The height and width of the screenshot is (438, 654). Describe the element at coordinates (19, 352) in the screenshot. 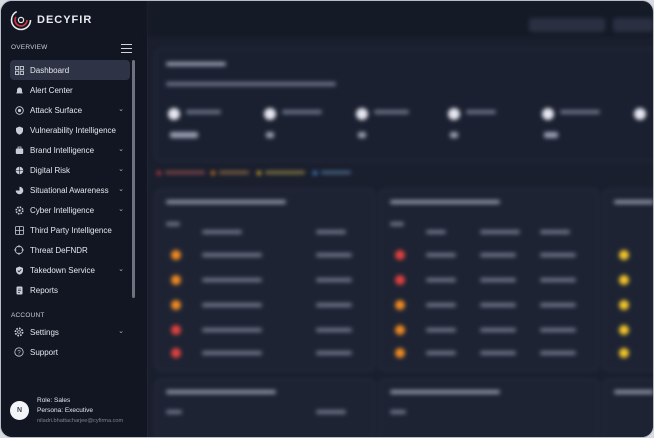

I see `help-icon: ?` at that location.